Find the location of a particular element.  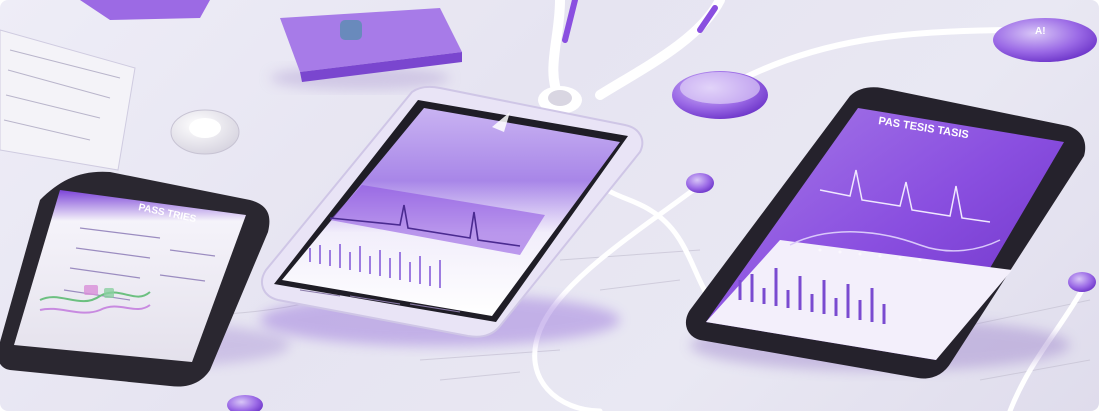

left-phone: PASS TRIES is located at coordinates (145, 279).